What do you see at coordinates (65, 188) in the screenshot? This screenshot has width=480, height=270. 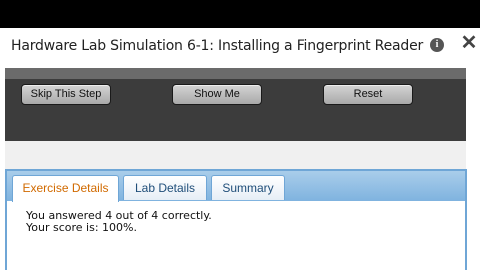 I see `tab-exercise-details: Exercise Details` at bounding box center [65, 188].